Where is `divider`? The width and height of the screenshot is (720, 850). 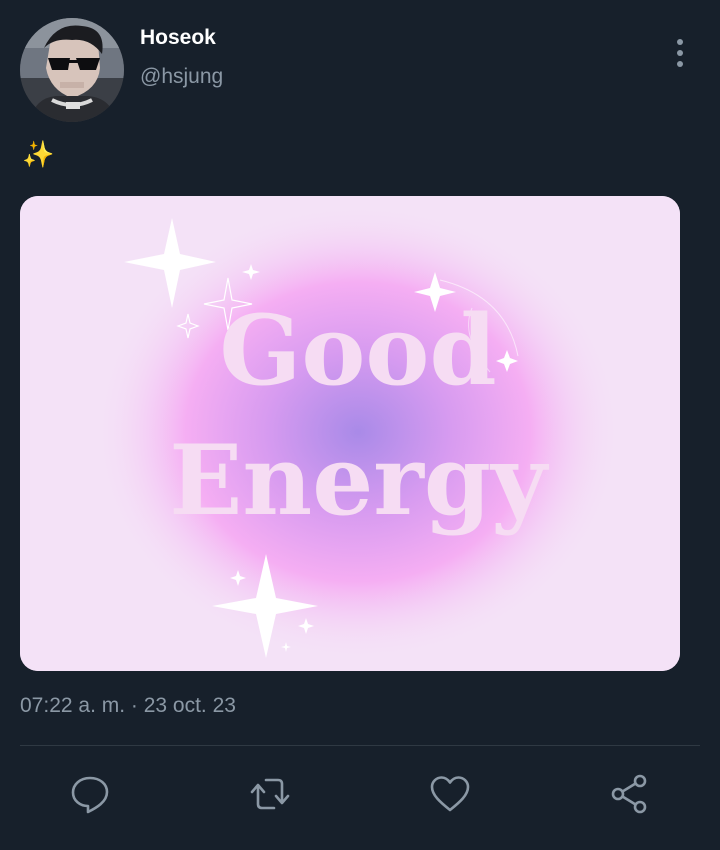 divider is located at coordinates (360, 745).